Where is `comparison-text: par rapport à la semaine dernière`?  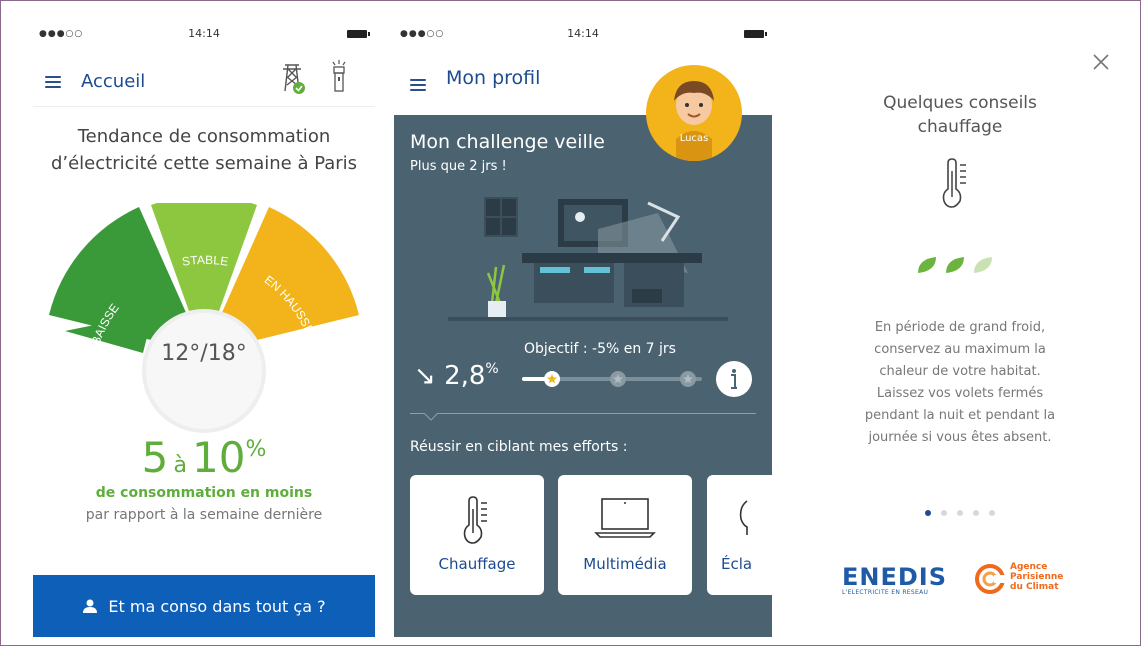 comparison-text: par rapport à la semaine dernière is located at coordinates (204, 515).